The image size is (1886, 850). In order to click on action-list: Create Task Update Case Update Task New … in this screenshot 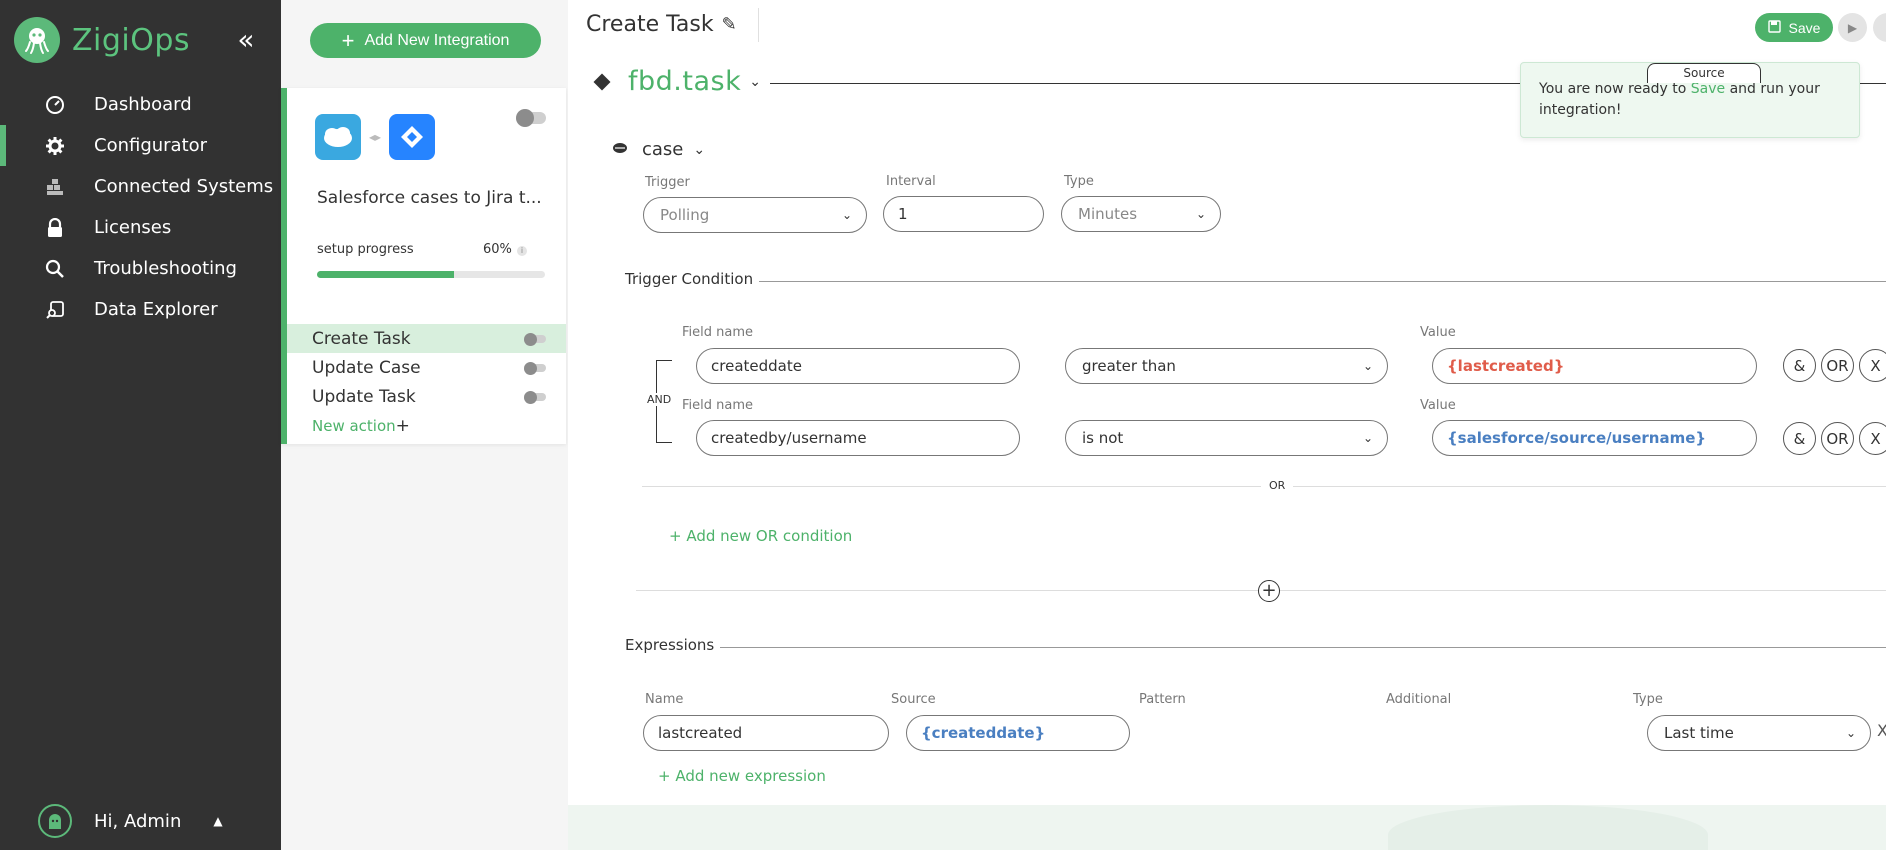, I will do `click(426, 382)`.